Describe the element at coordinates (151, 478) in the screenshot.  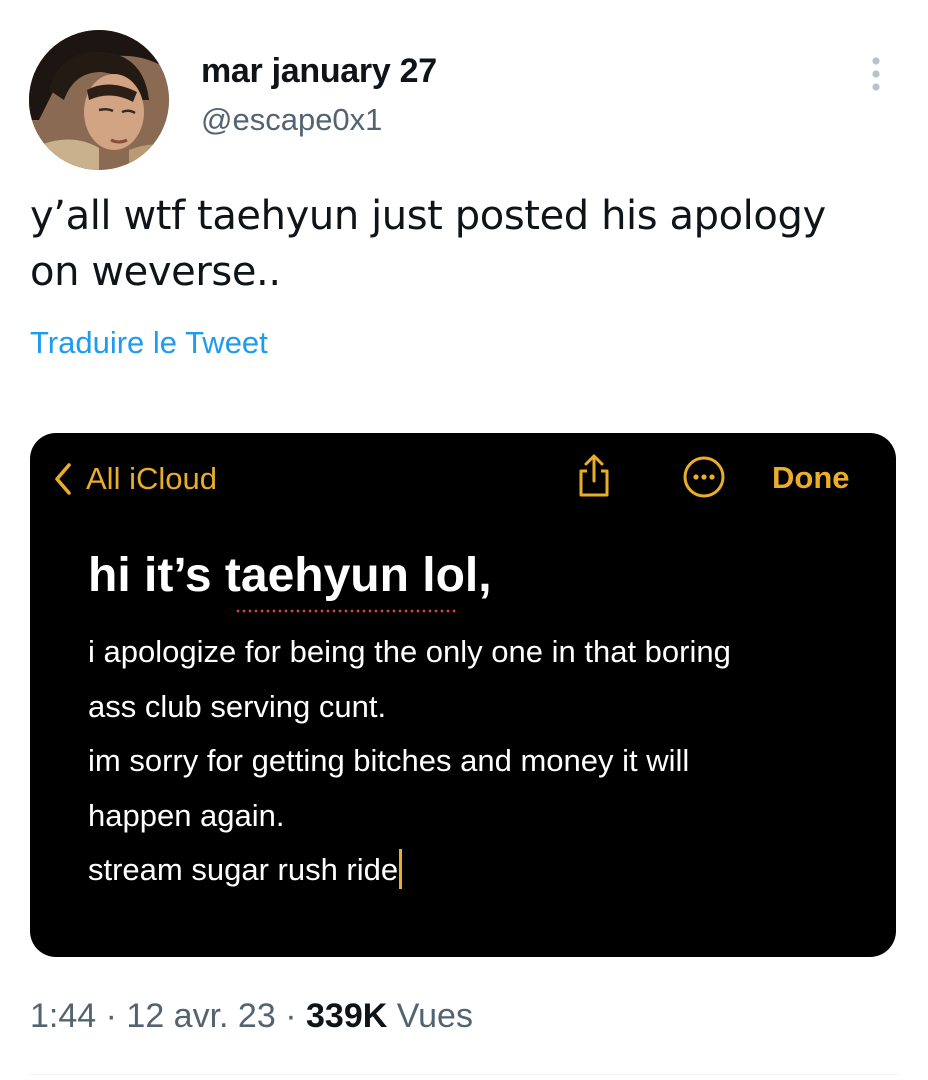
I see `notes-back-label: All iCloud` at that location.